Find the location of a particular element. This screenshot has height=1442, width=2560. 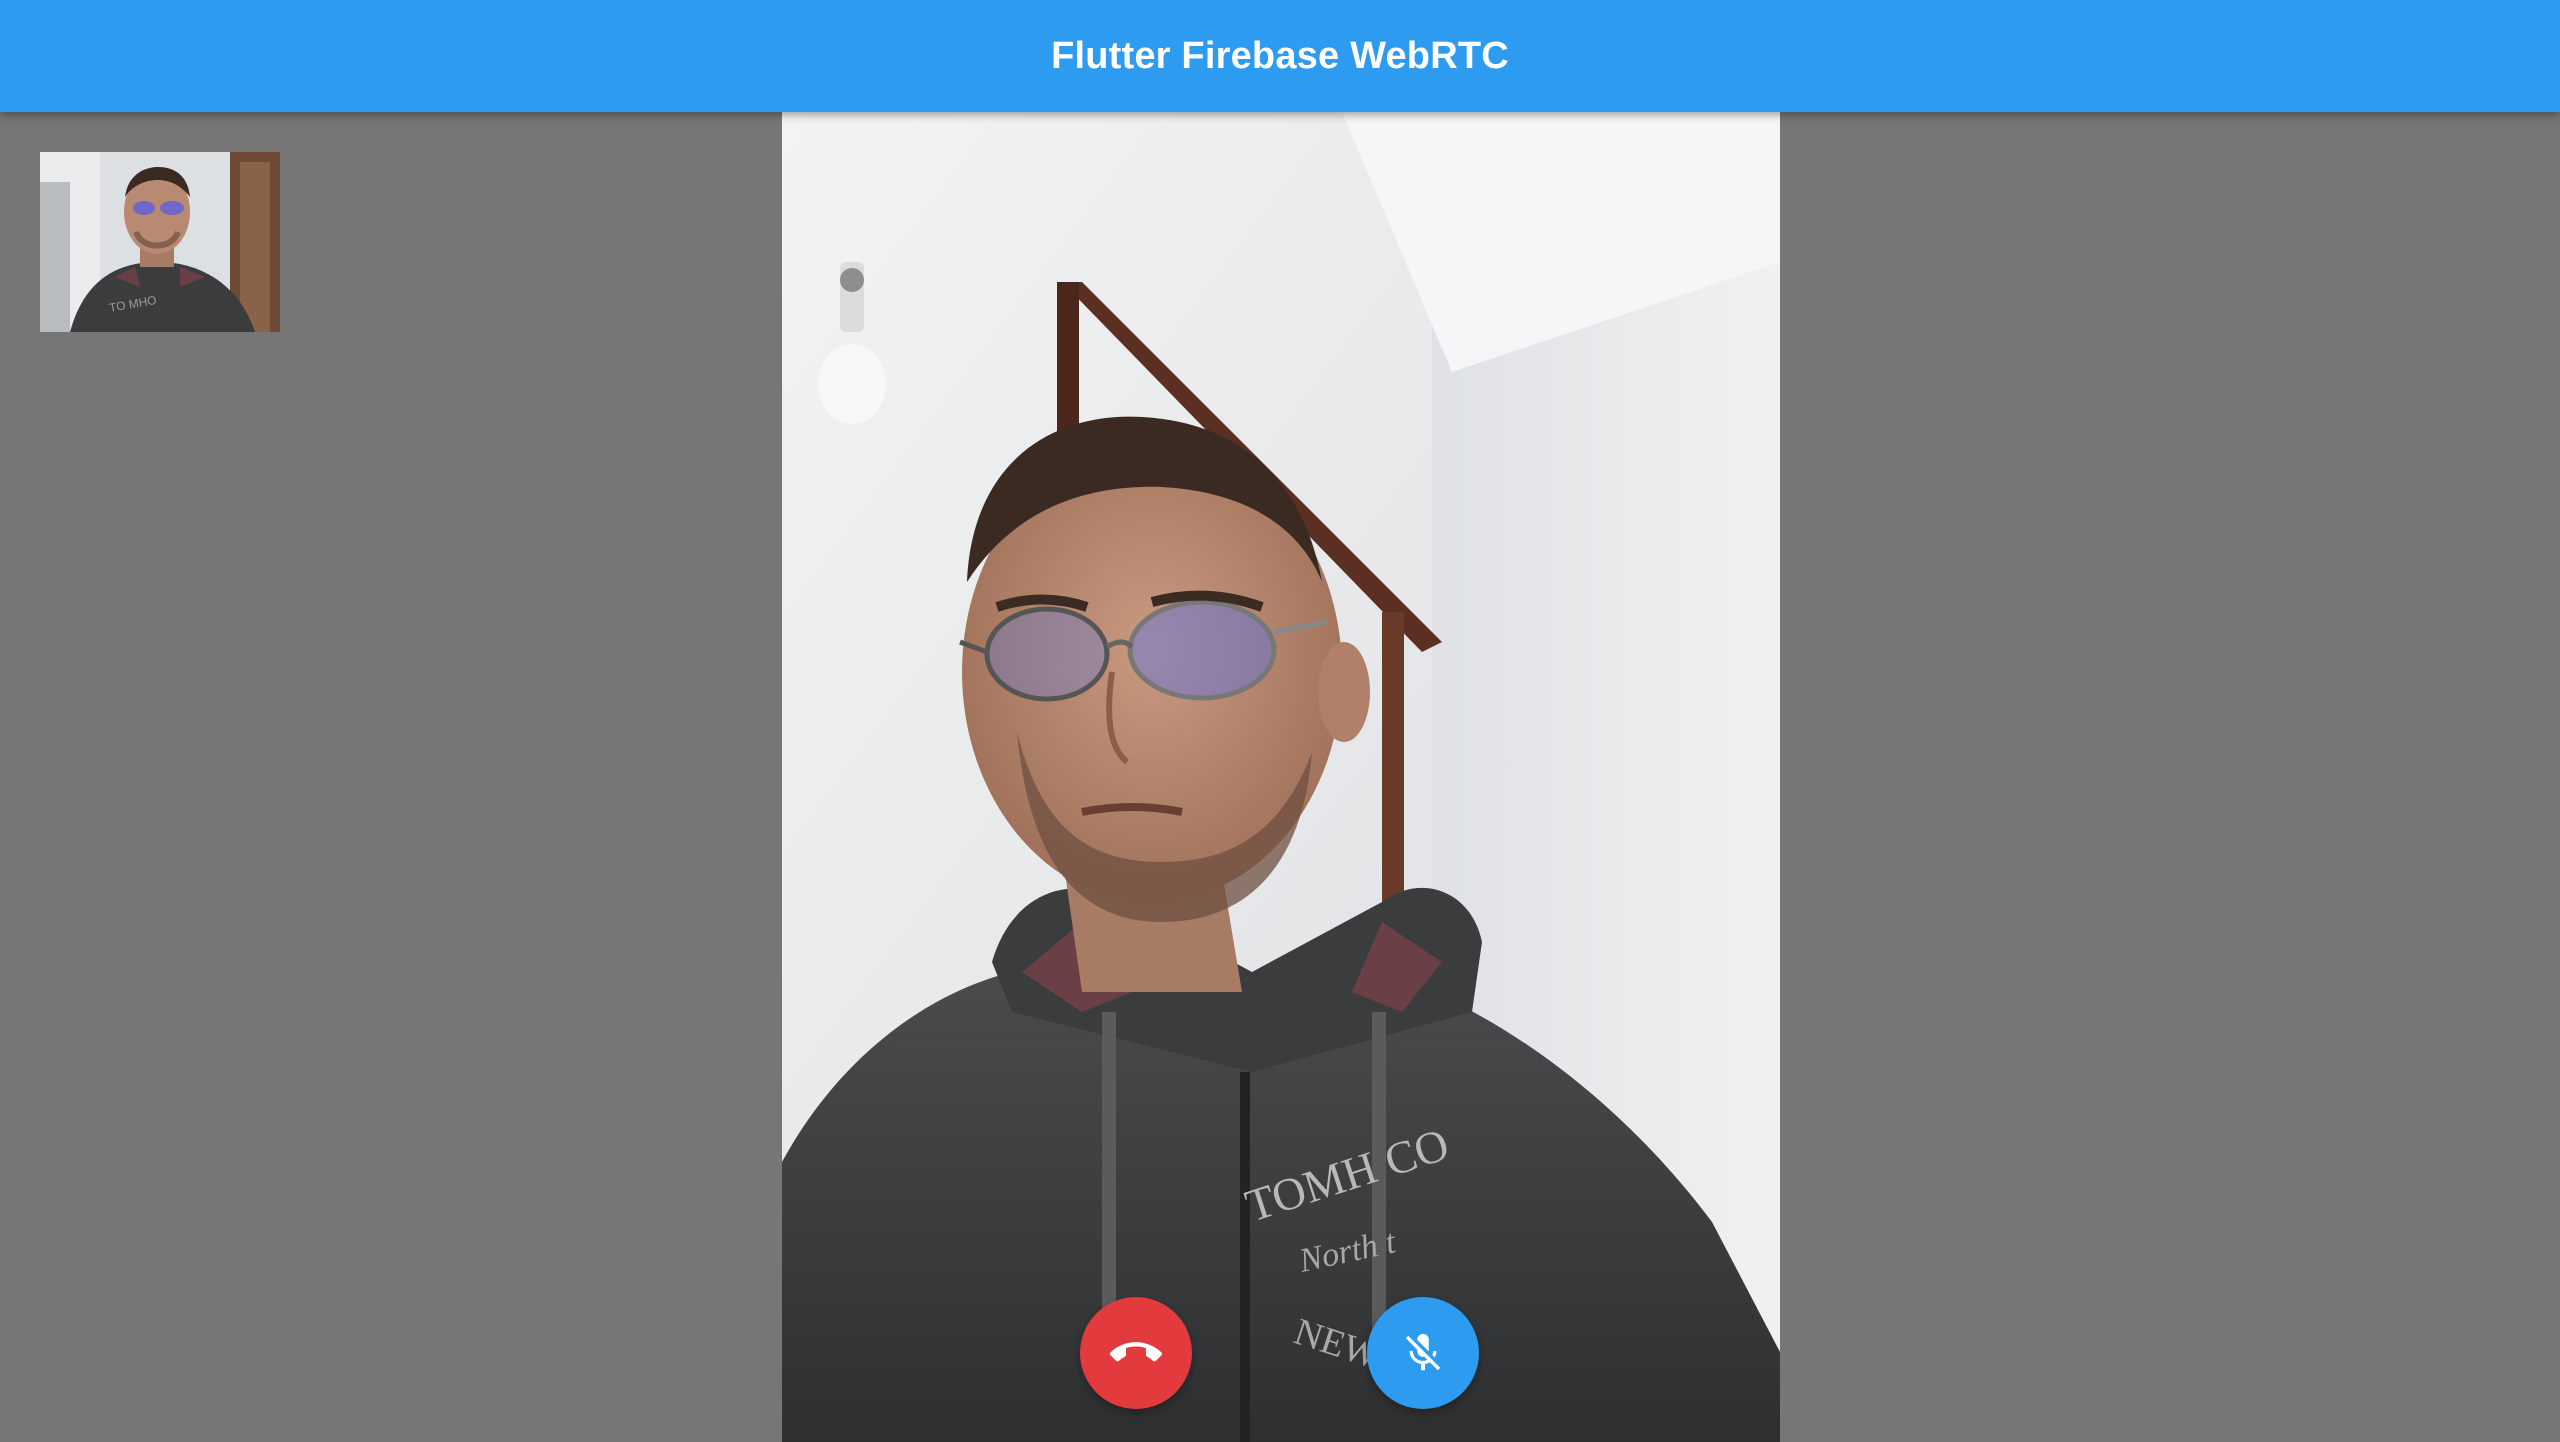

mic-off-icon is located at coordinates (1423, 1352).